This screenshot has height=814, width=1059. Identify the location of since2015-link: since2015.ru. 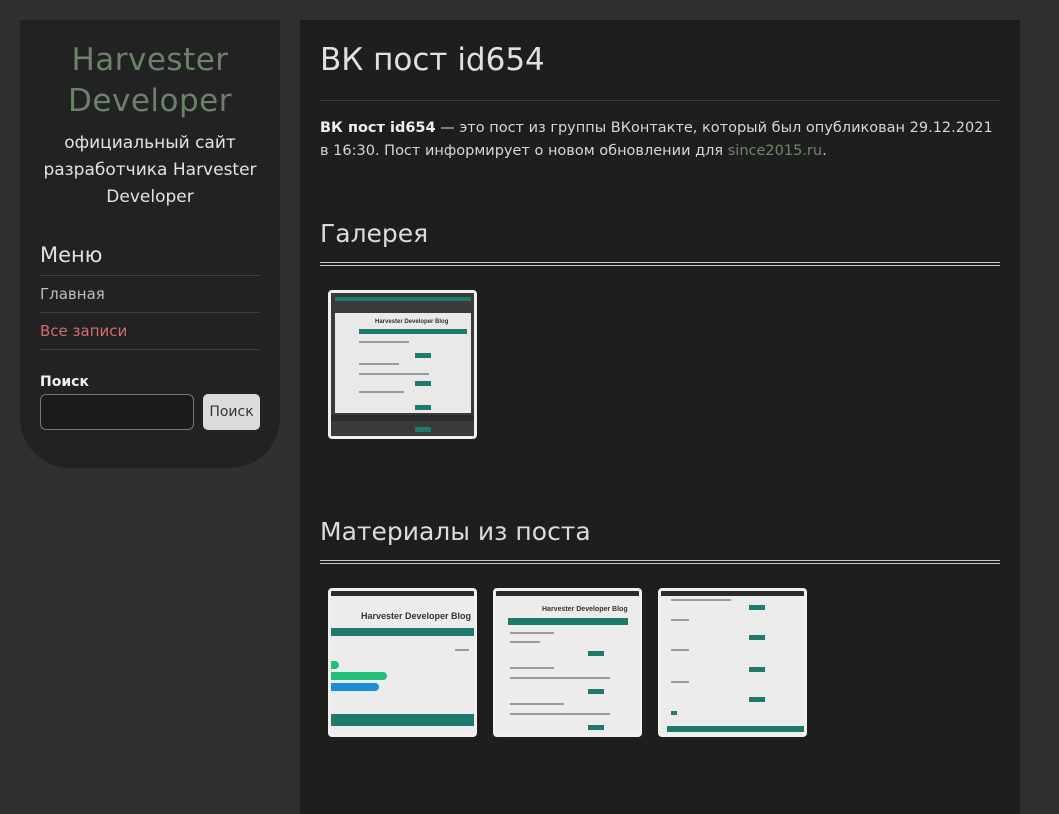
(775, 151).